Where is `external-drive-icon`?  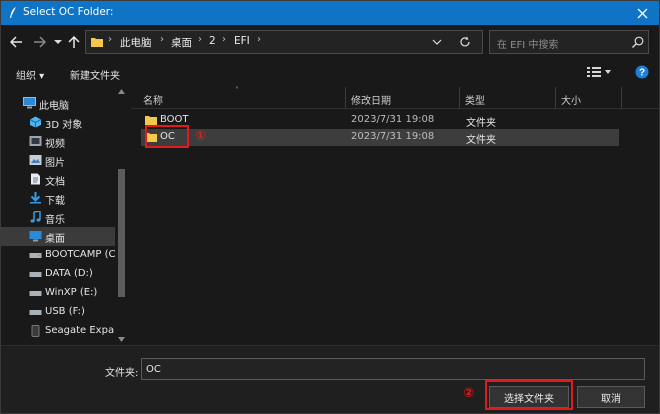
external-drive-icon is located at coordinates (35, 331).